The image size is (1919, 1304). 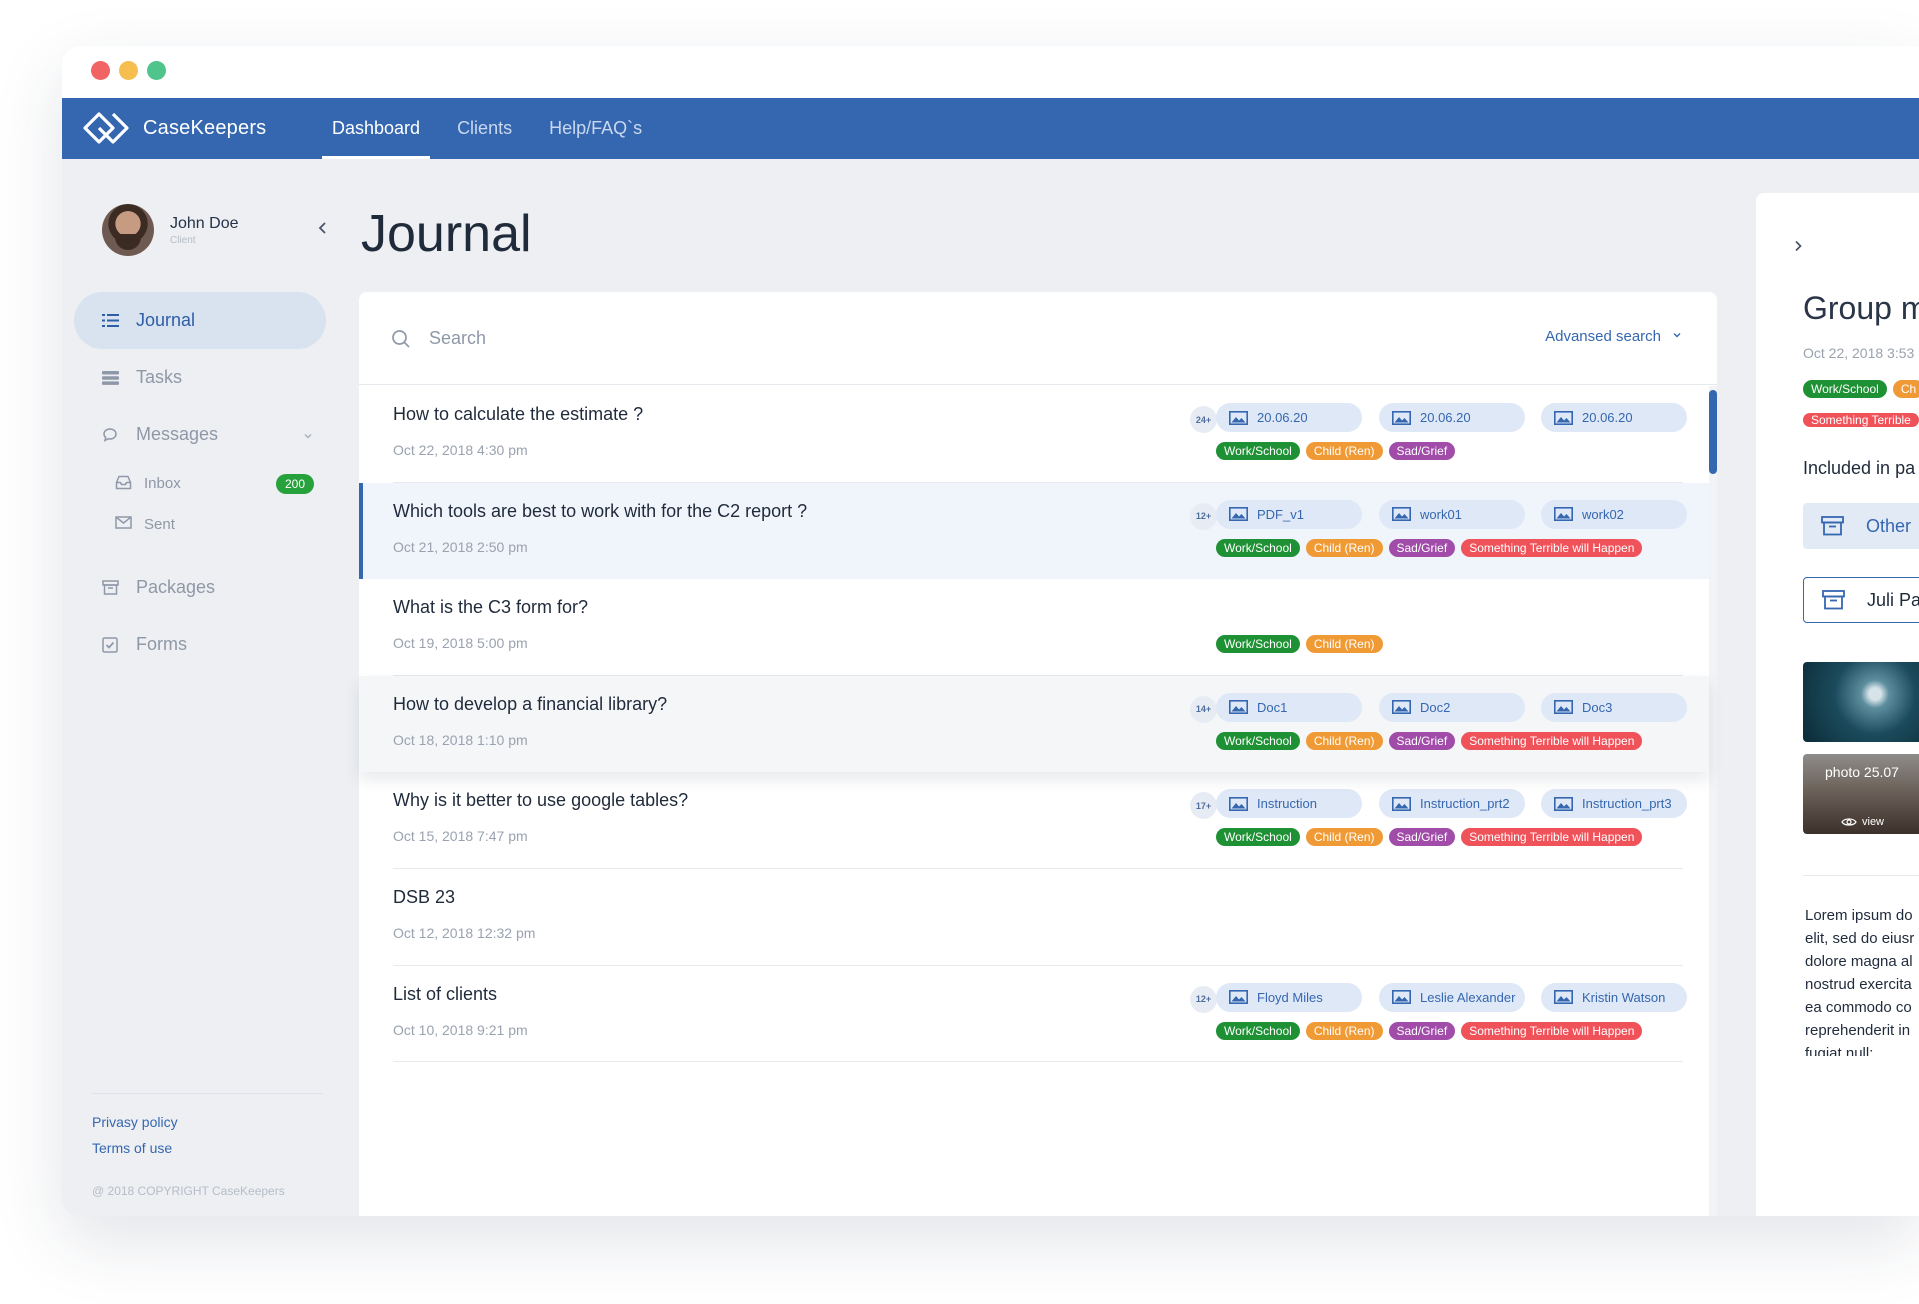 What do you see at coordinates (200, 483) in the screenshot?
I see `sidebar-item-inbox: Inbox 200` at bounding box center [200, 483].